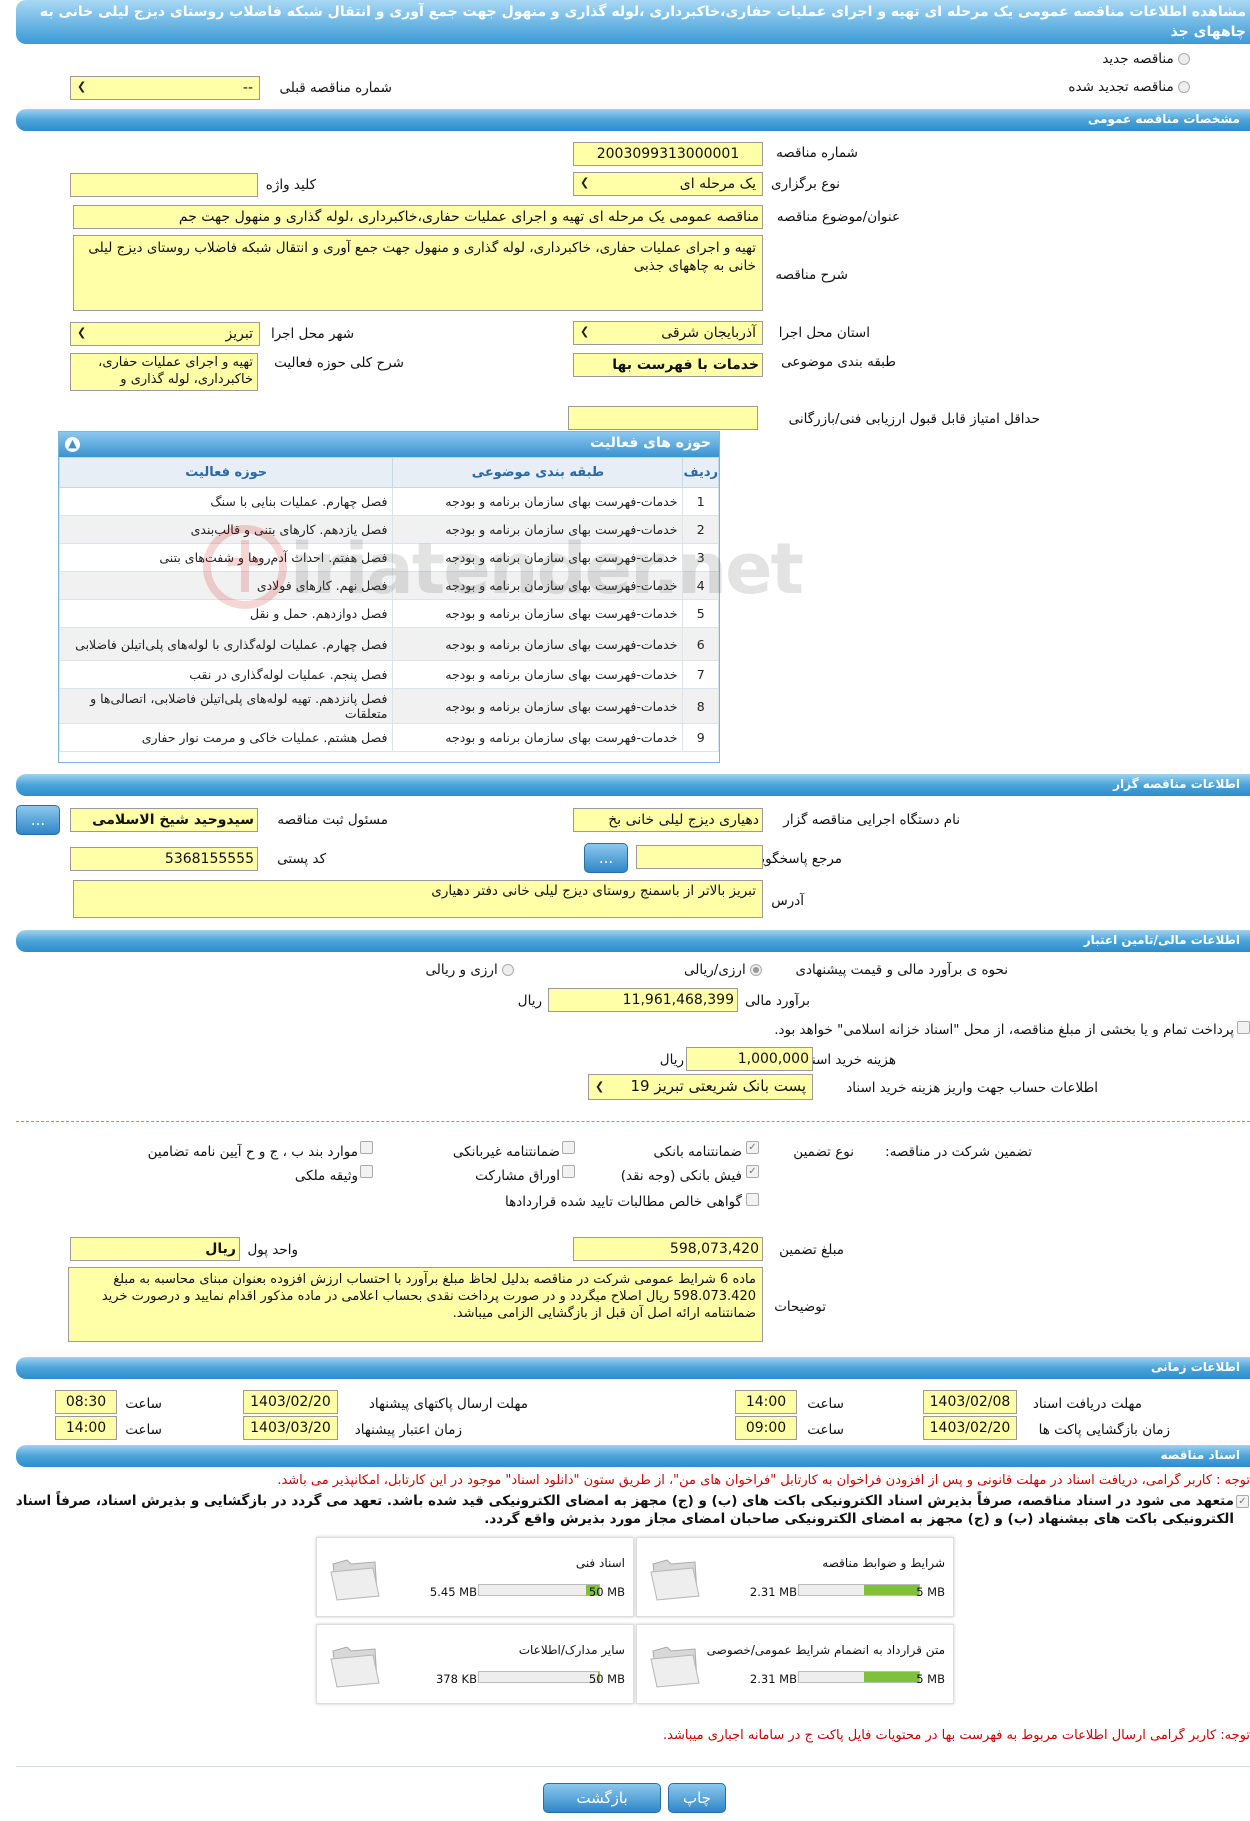  I want to click on divider, so click(633, 1766).